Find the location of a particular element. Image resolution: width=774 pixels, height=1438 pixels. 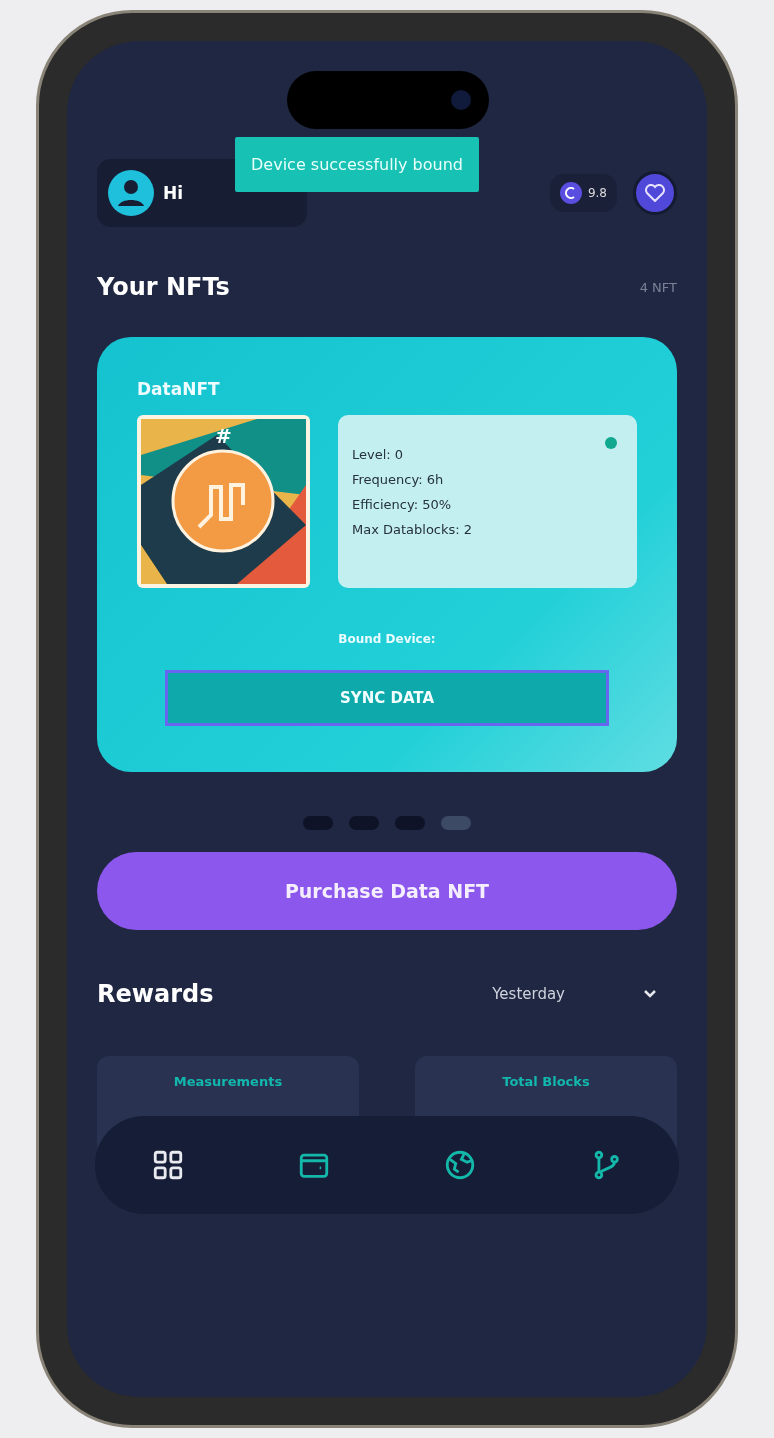

status-dot is located at coordinates (611, 443).